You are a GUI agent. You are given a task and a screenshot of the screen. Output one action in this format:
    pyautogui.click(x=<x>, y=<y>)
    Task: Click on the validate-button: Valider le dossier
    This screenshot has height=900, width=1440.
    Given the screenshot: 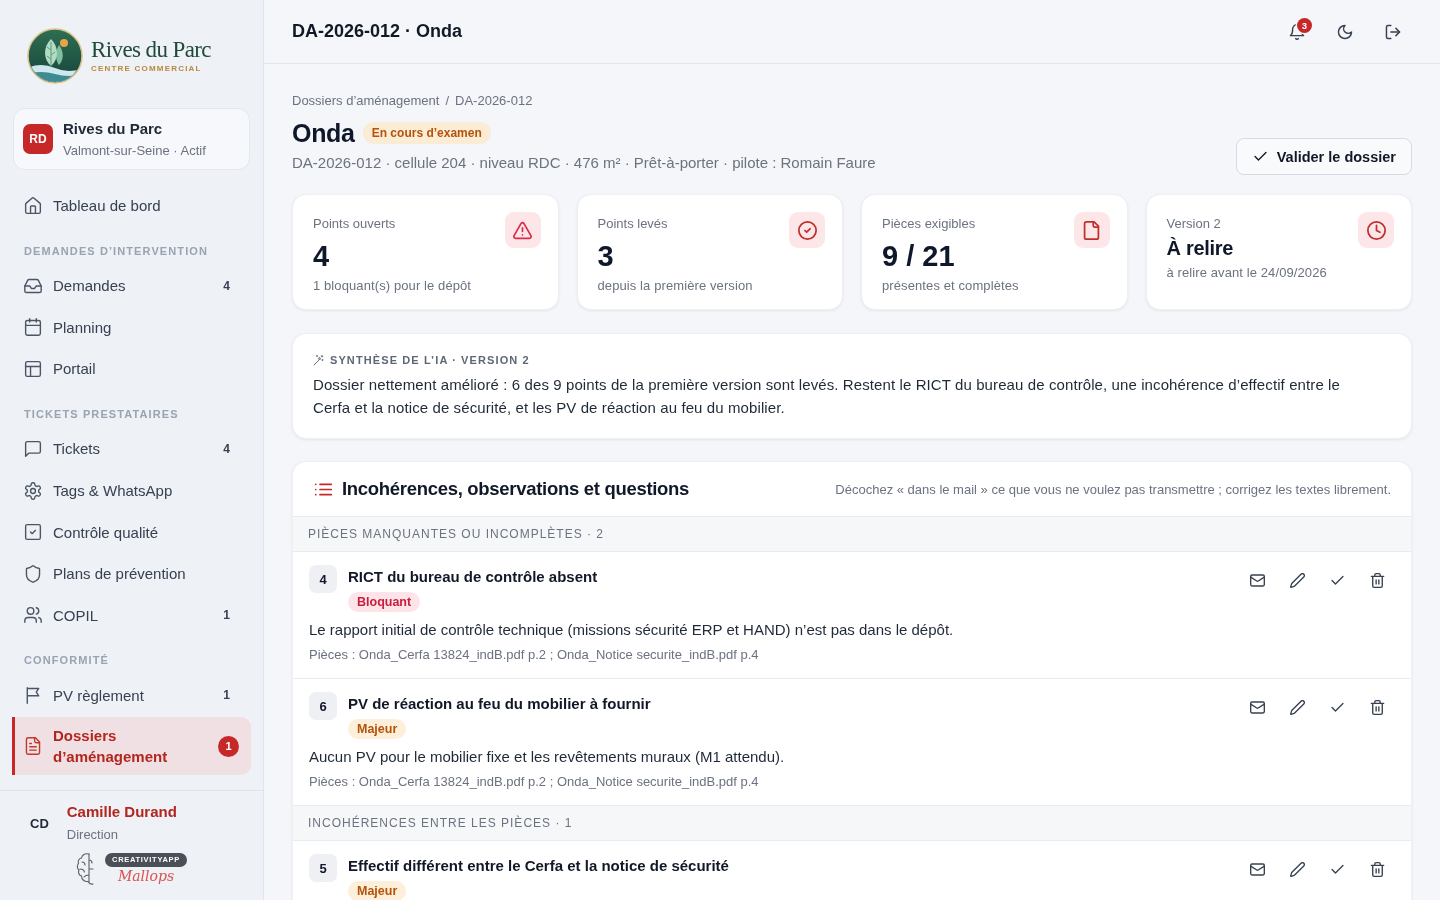 What is the action you would take?
    pyautogui.click(x=1323, y=156)
    